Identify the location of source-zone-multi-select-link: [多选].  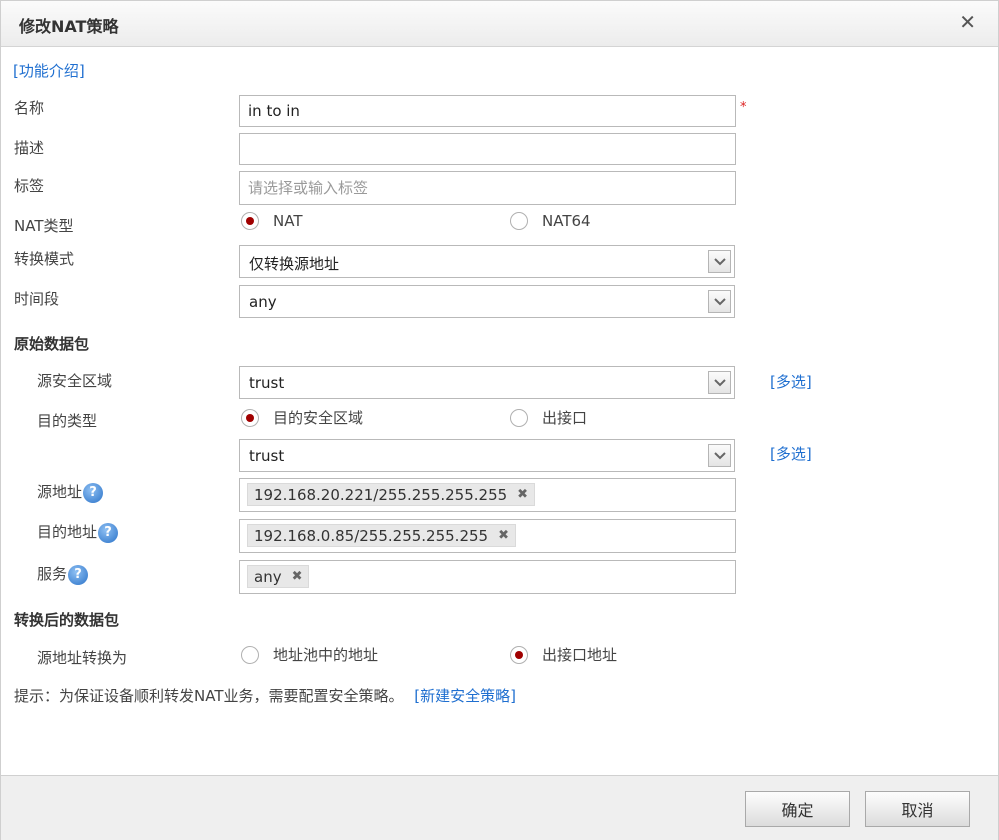
(791, 381).